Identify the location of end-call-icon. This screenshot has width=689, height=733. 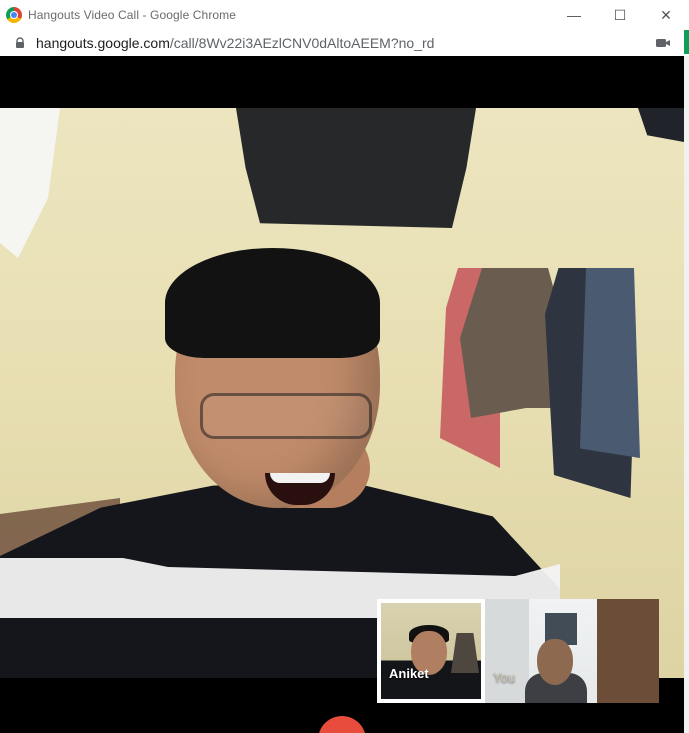
(342, 724).